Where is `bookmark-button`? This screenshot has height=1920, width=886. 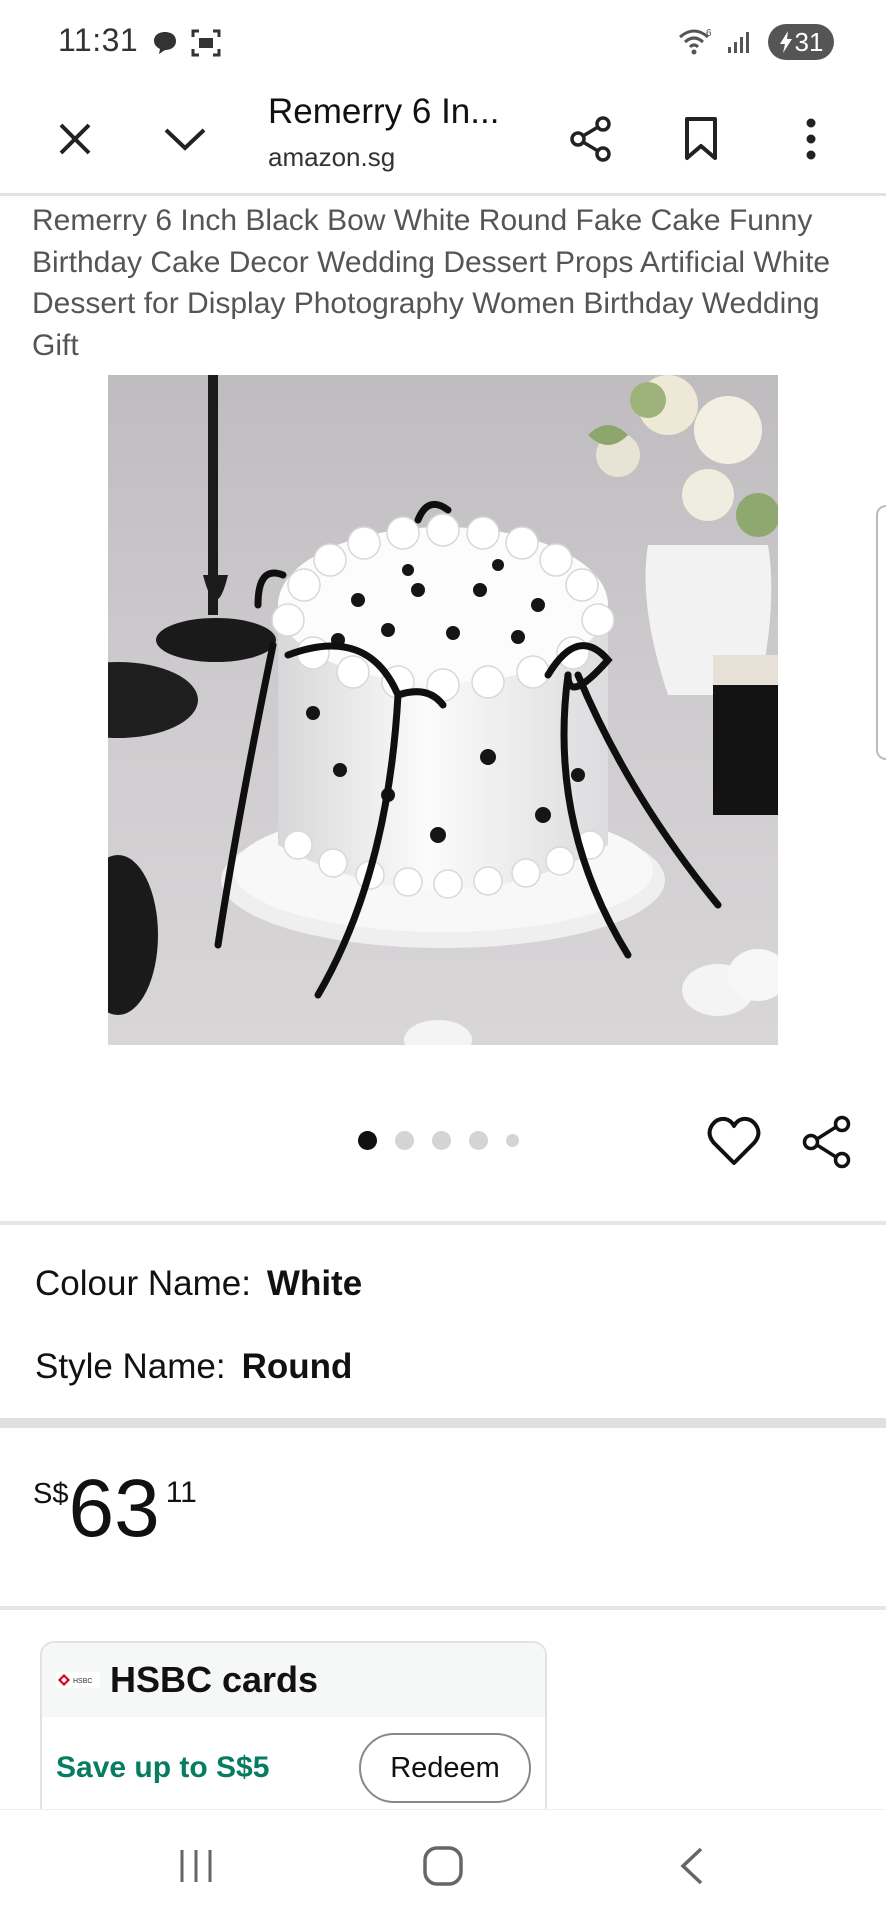
bookmark-button is located at coordinates (701, 139).